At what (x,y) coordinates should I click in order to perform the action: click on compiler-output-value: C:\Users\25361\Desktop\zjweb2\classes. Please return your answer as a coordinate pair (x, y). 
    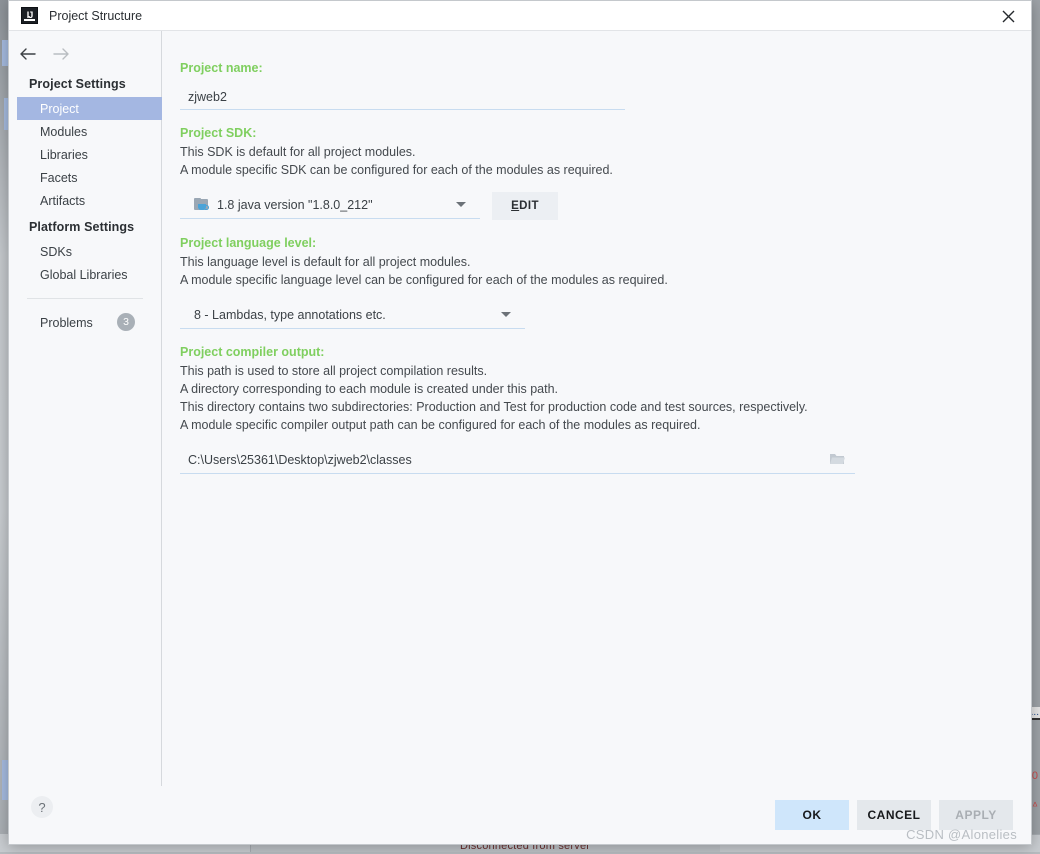
    Looking at the image, I should click on (300, 460).